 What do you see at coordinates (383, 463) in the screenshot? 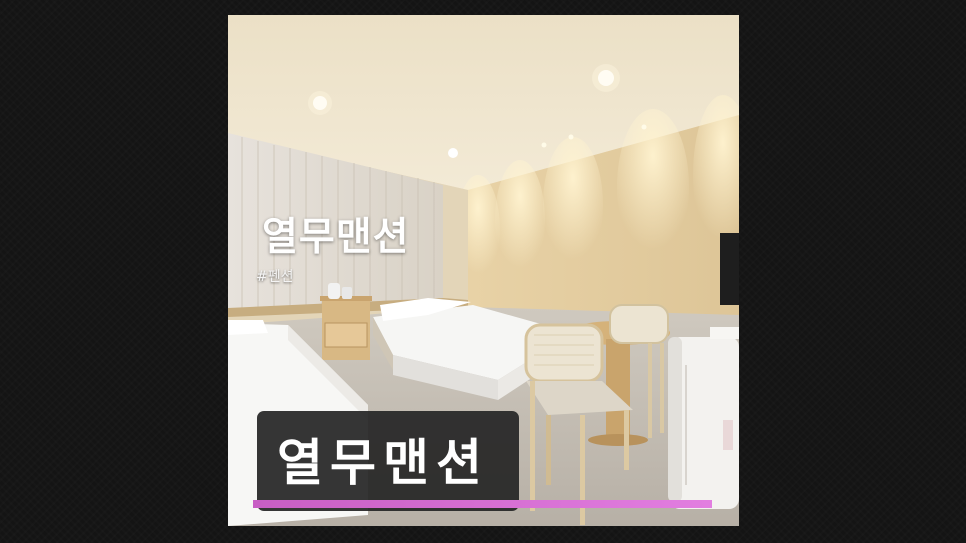
I see `caption-text: 열무맨션` at bounding box center [383, 463].